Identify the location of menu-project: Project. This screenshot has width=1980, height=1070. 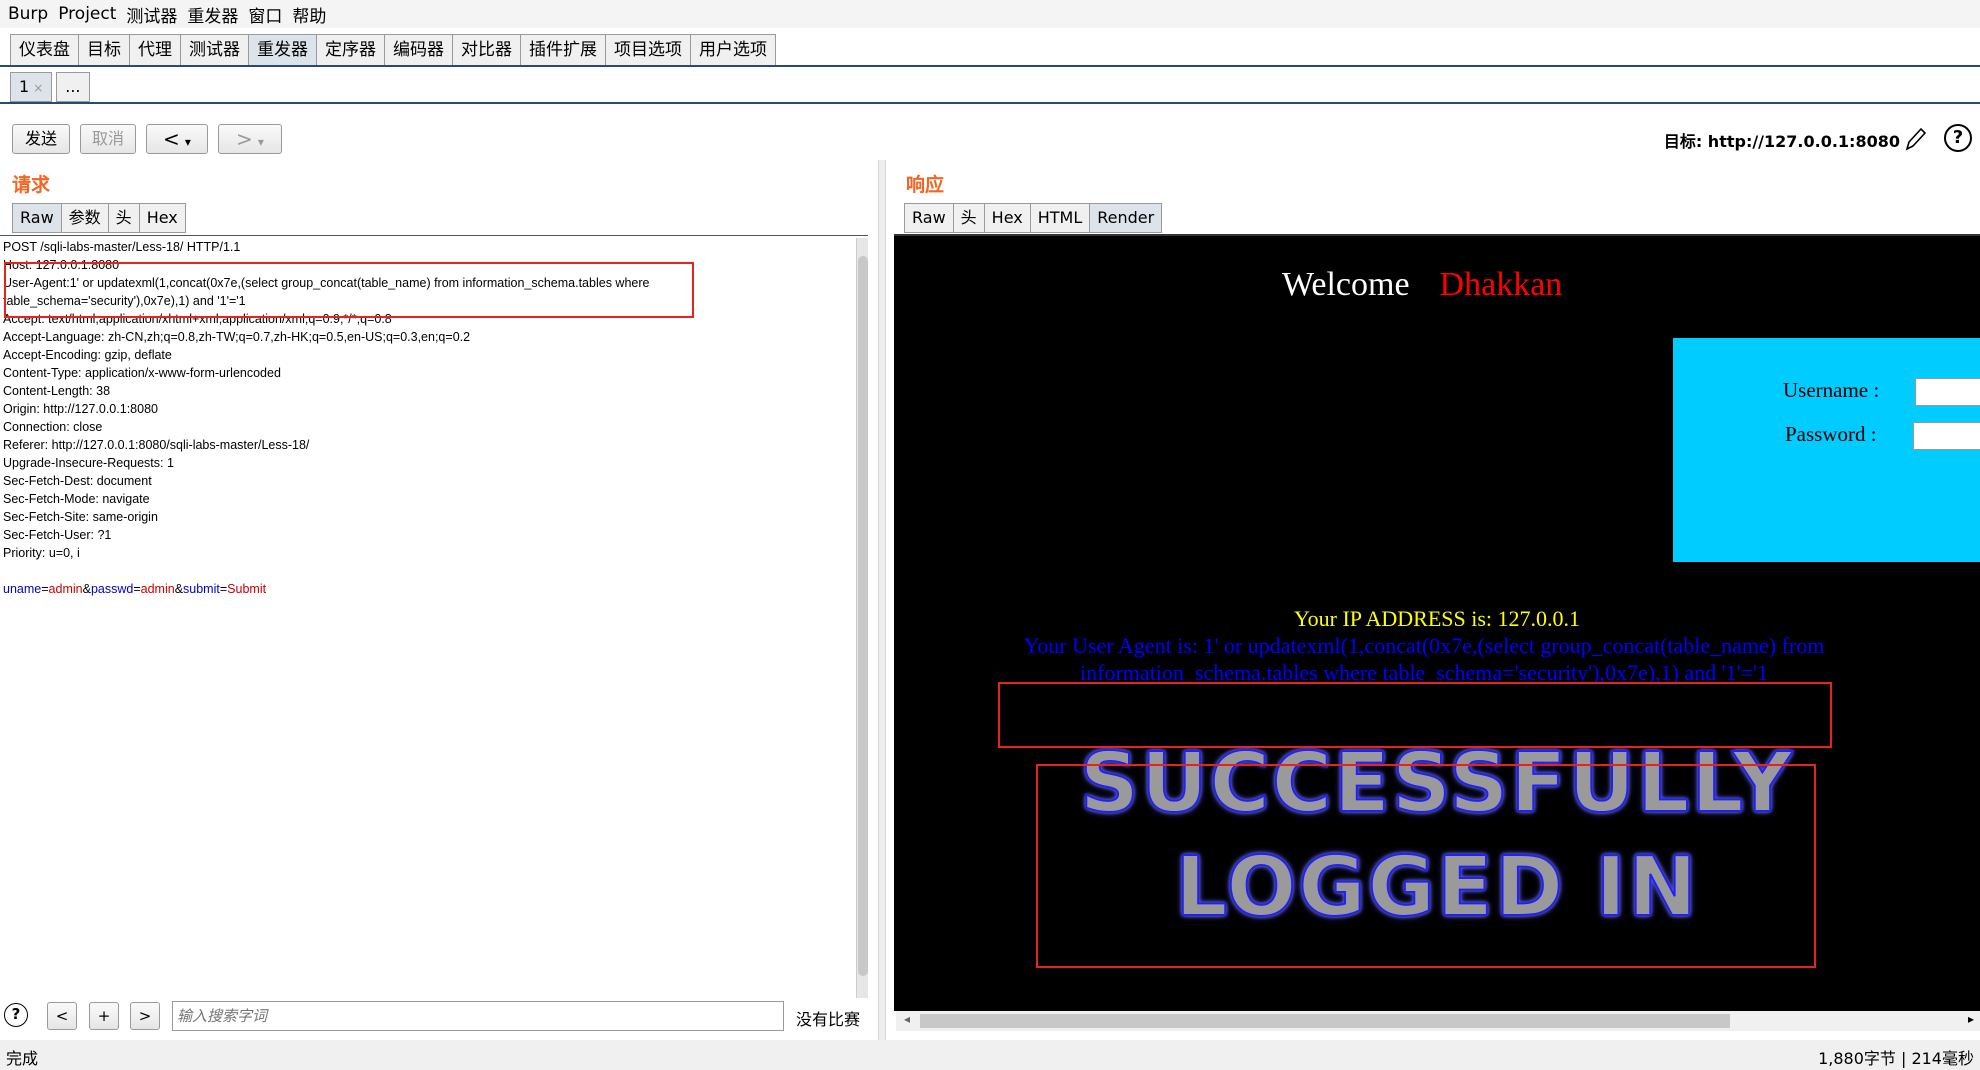
(87, 14).